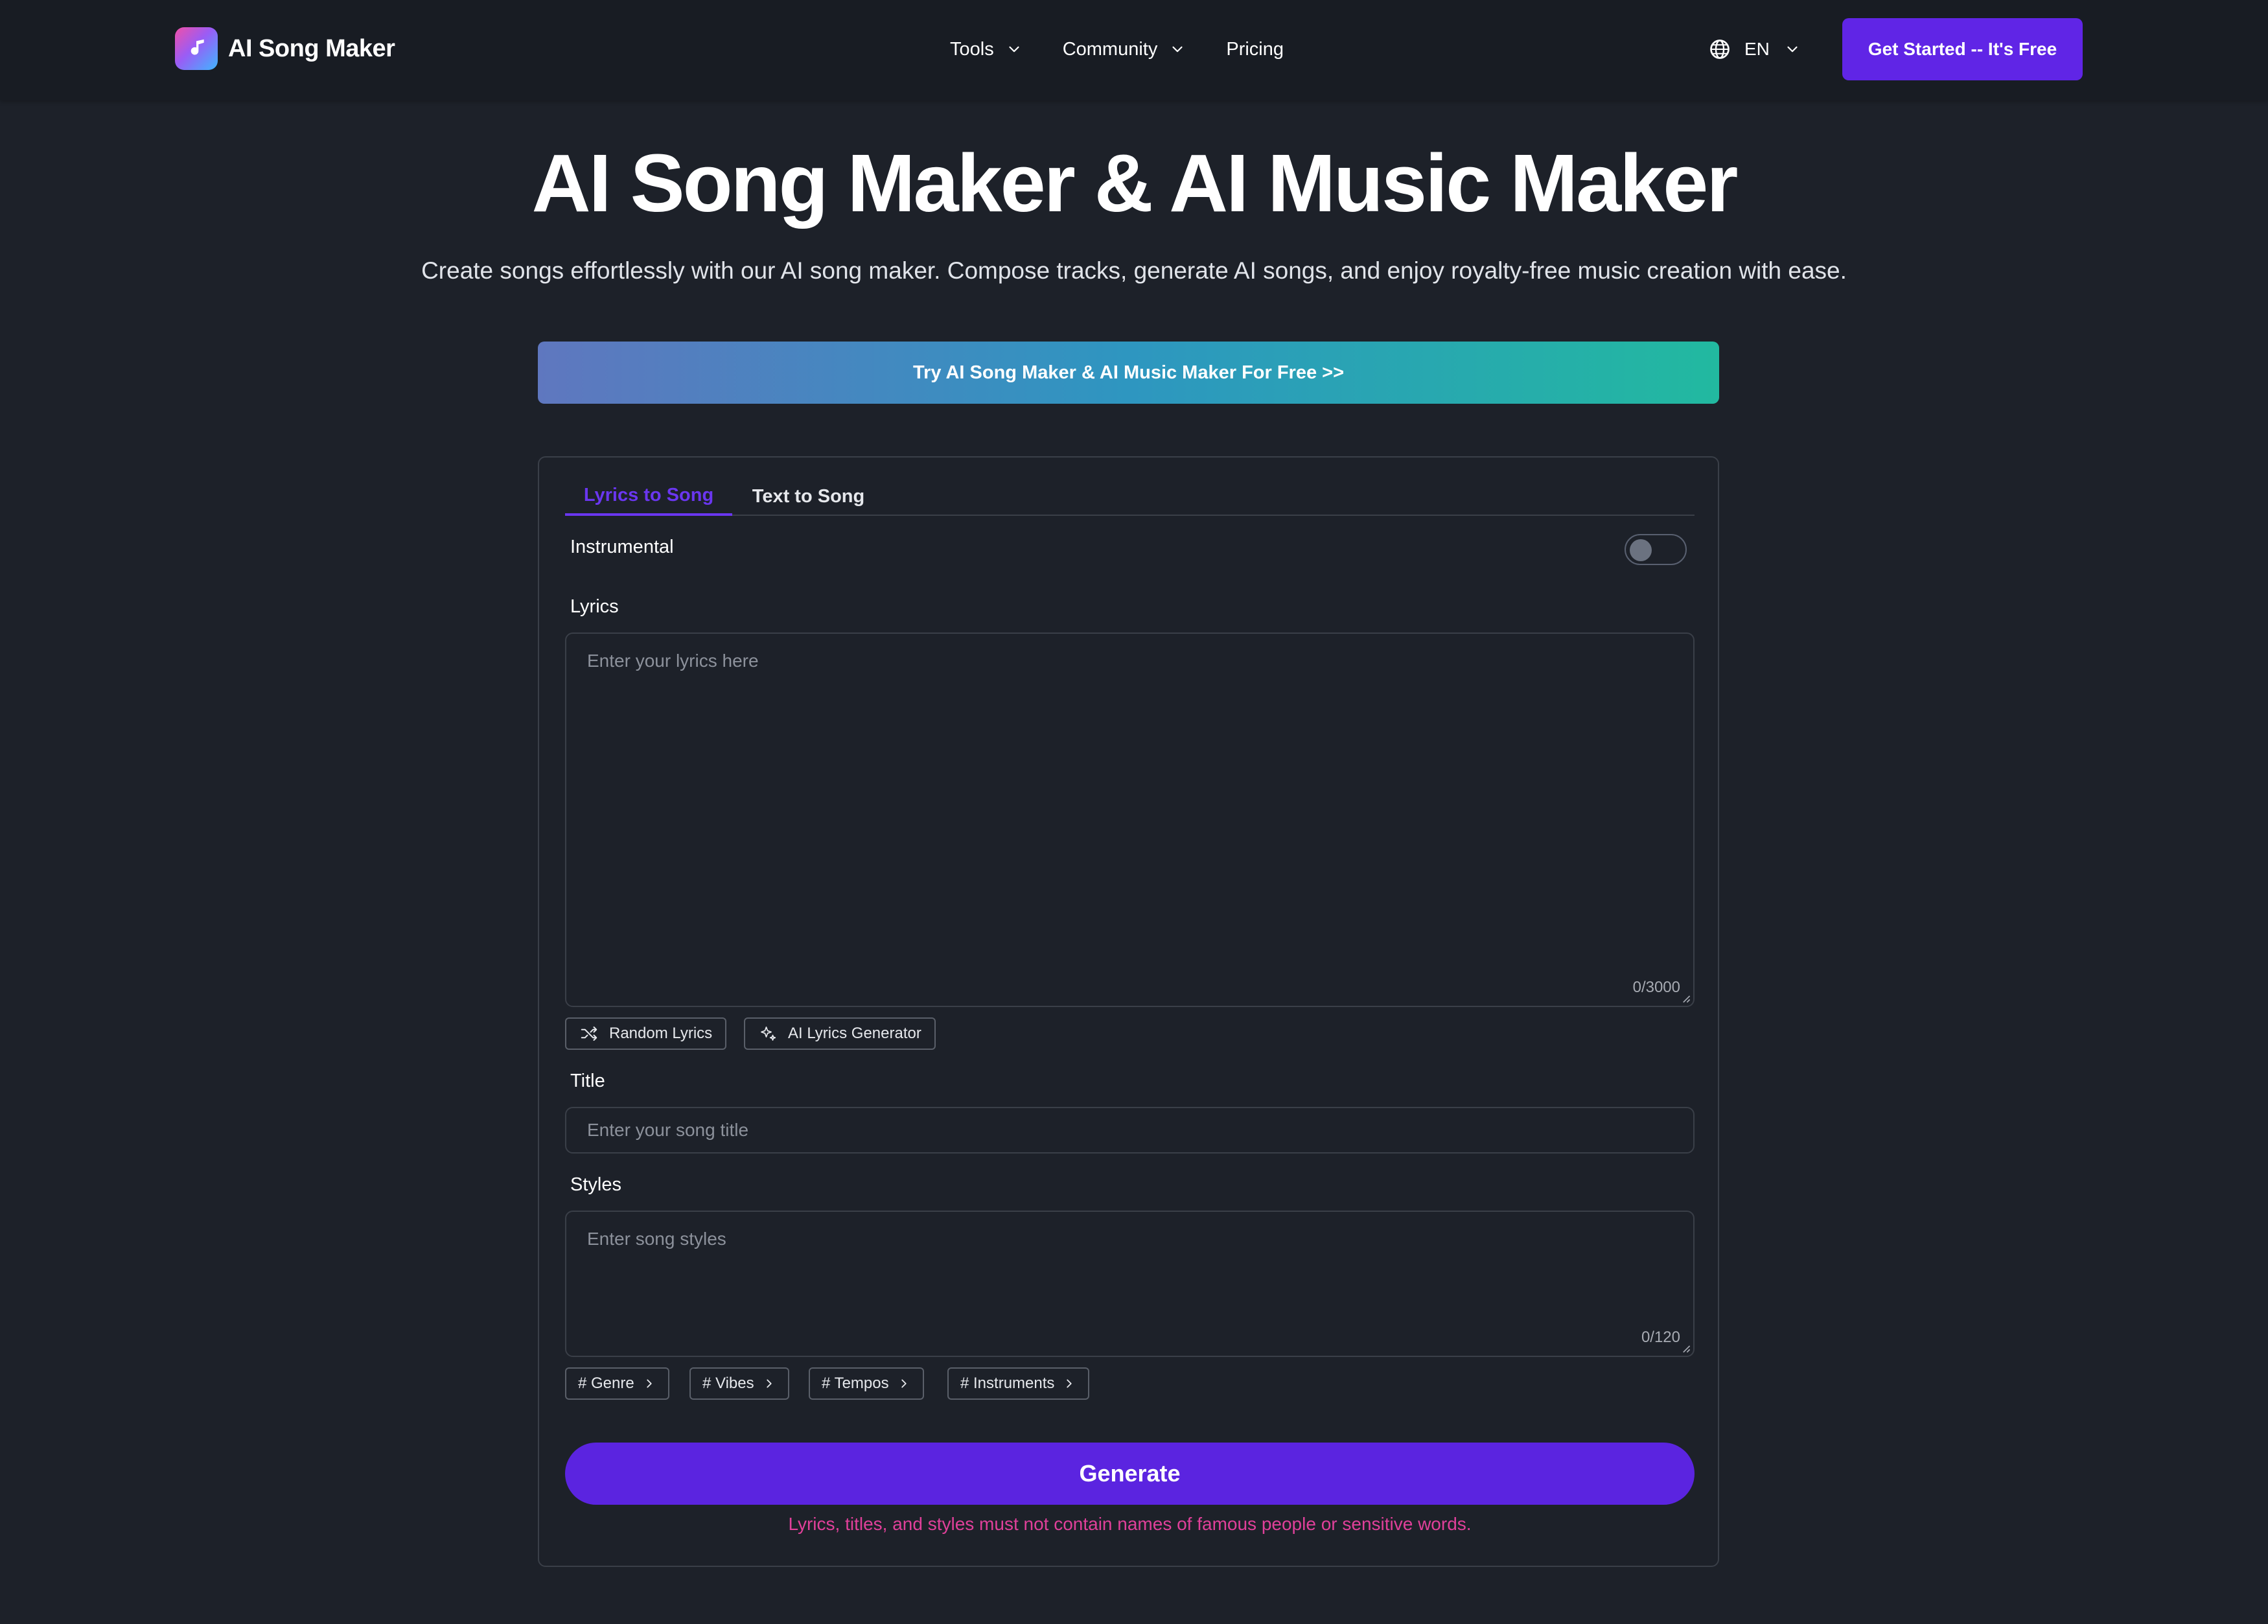 Image resolution: width=2268 pixels, height=1624 pixels. I want to click on random-lyrics-button: Random Lyrics, so click(646, 1033).